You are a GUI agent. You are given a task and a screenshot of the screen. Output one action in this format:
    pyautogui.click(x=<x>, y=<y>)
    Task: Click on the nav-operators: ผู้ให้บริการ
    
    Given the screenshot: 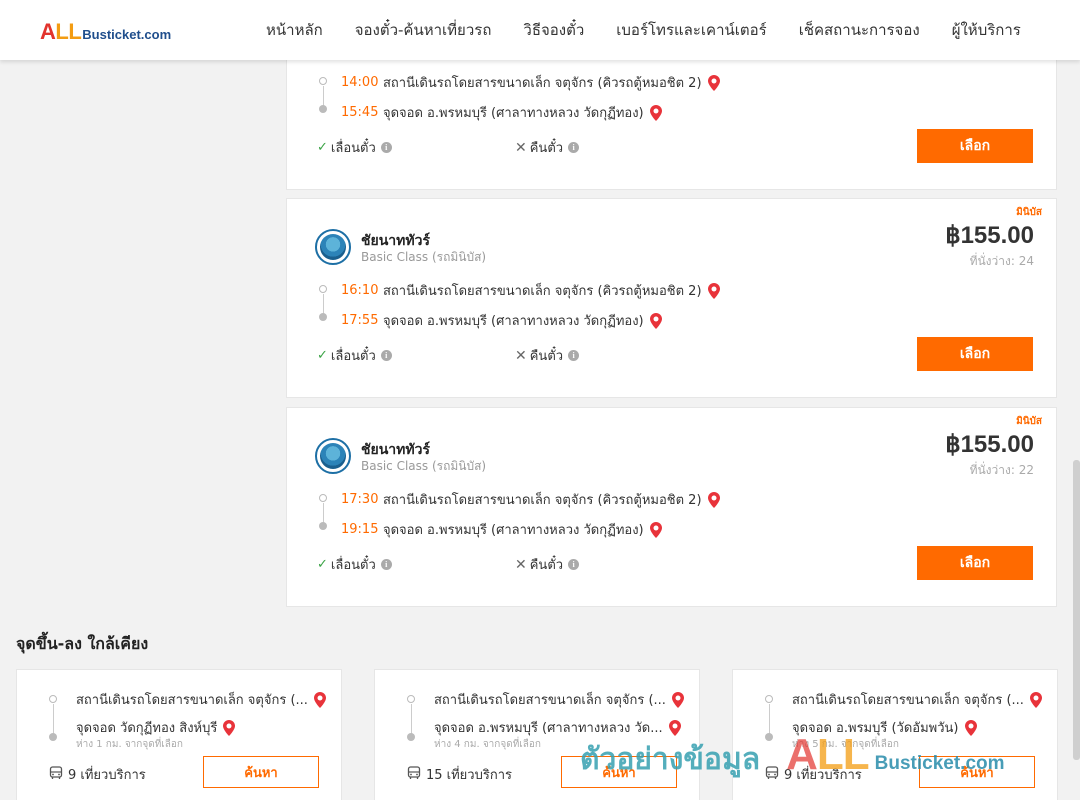 What is the action you would take?
    pyautogui.click(x=986, y=30)
    